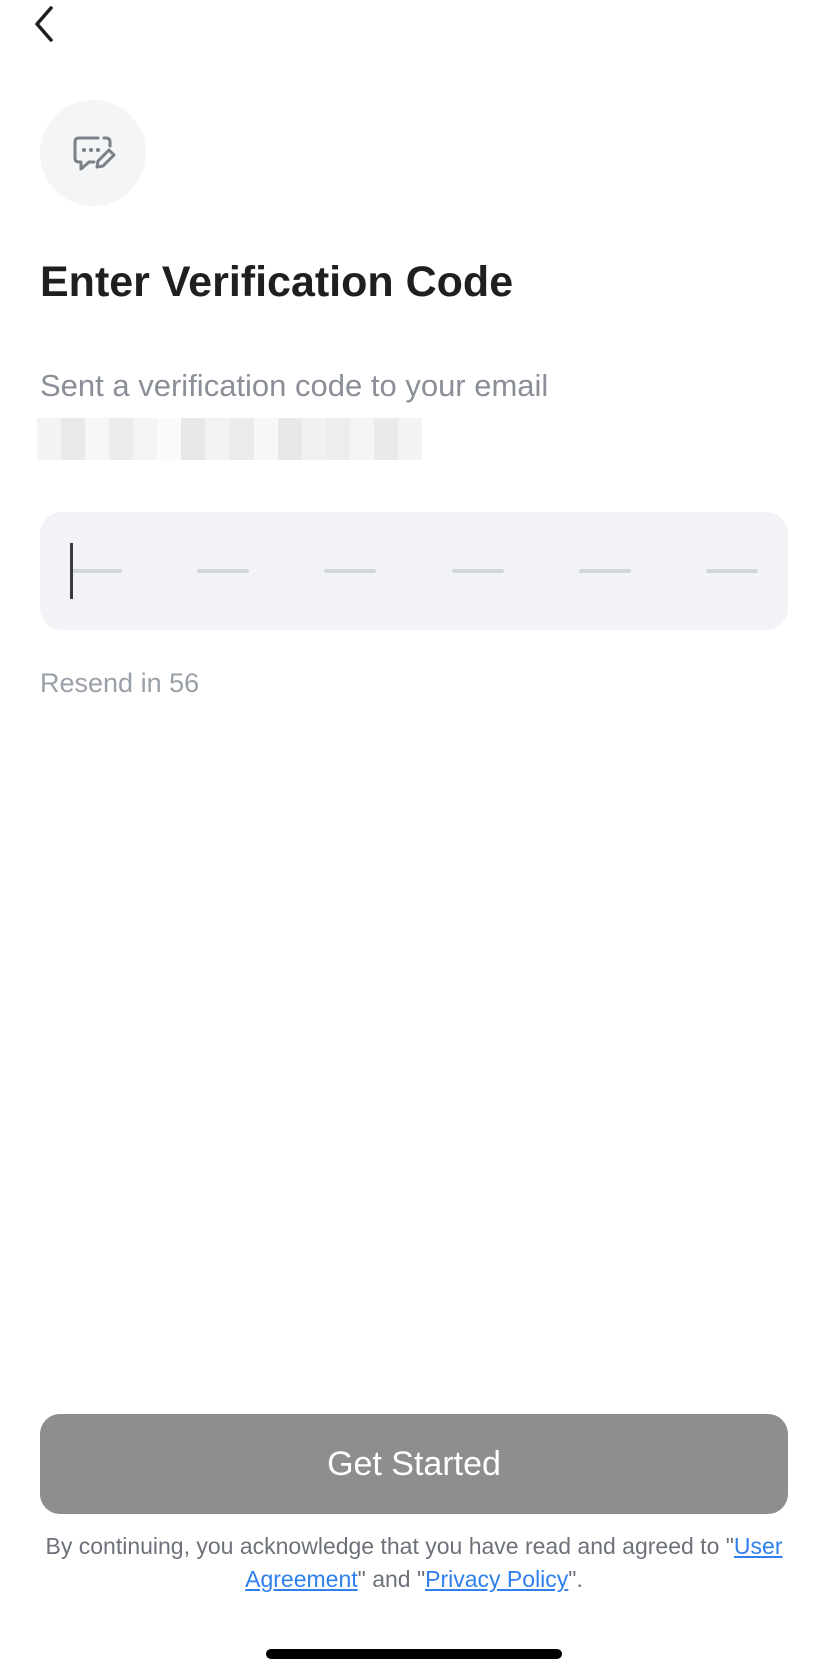  Describe the element at coordinates (71, 571) in the screenshot. I see `text-cursor` at that location.